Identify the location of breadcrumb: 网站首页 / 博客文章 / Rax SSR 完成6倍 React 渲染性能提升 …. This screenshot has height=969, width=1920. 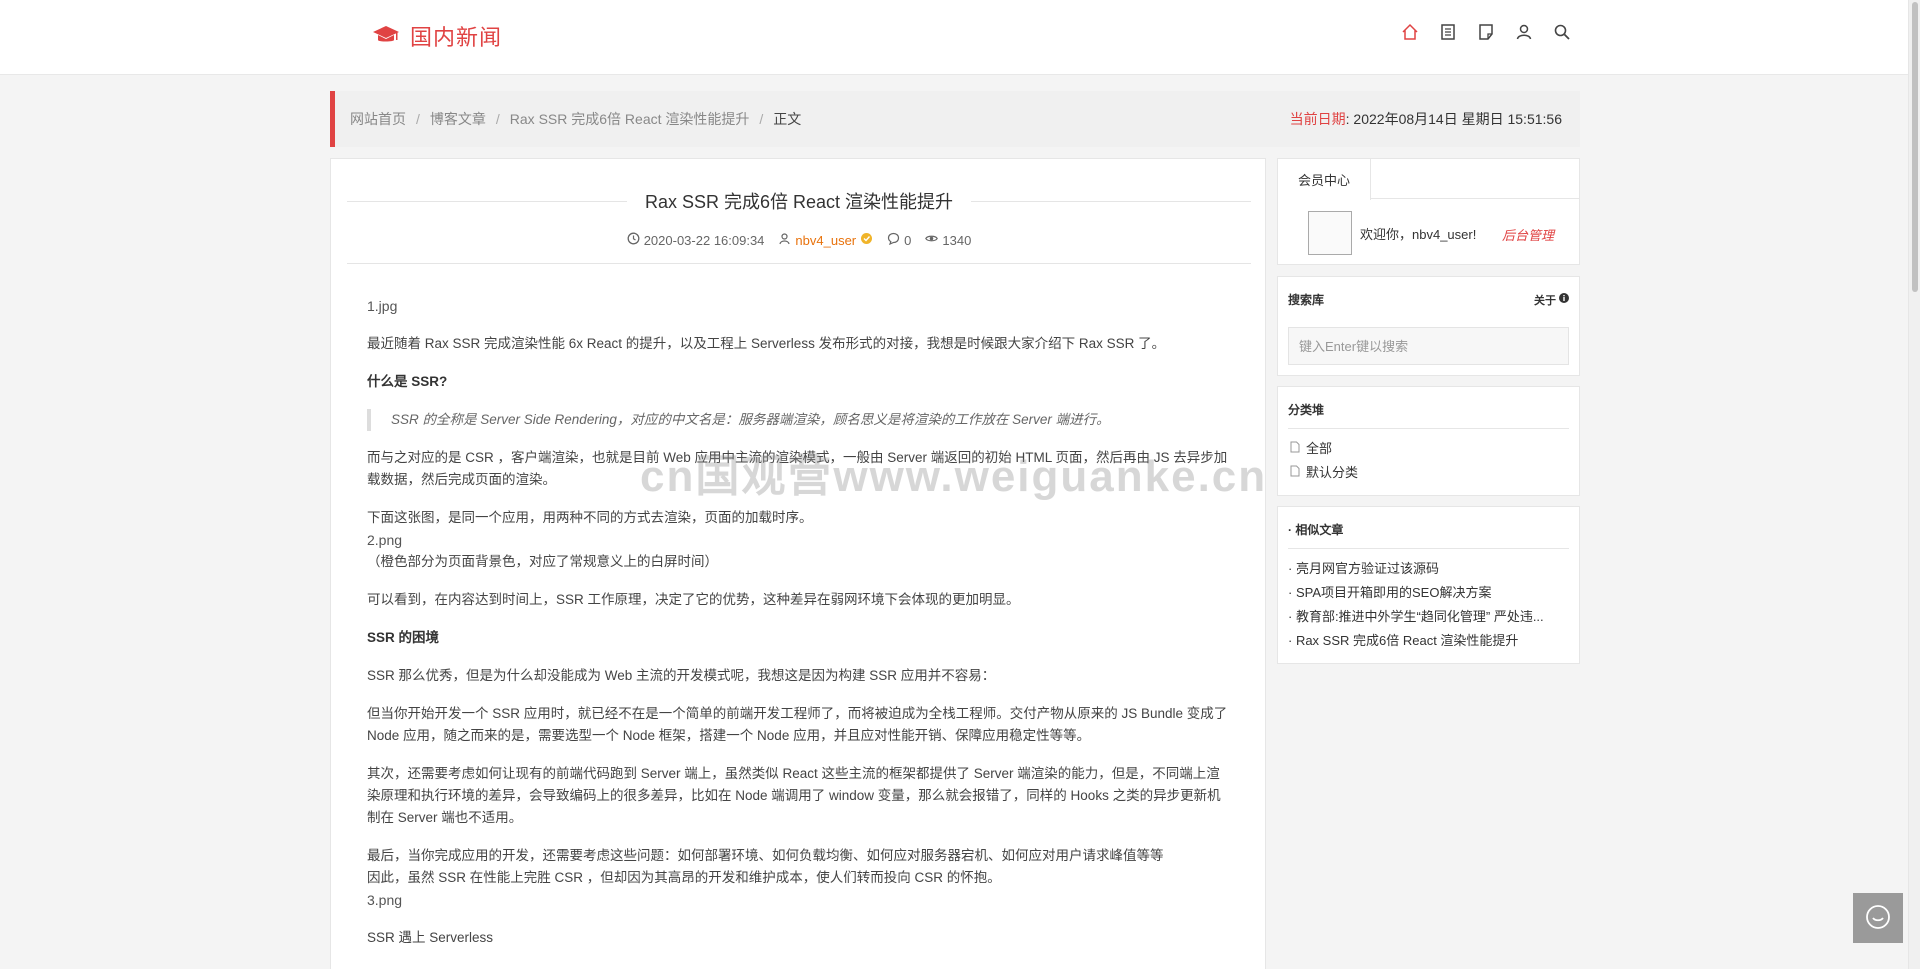
(575, 119).